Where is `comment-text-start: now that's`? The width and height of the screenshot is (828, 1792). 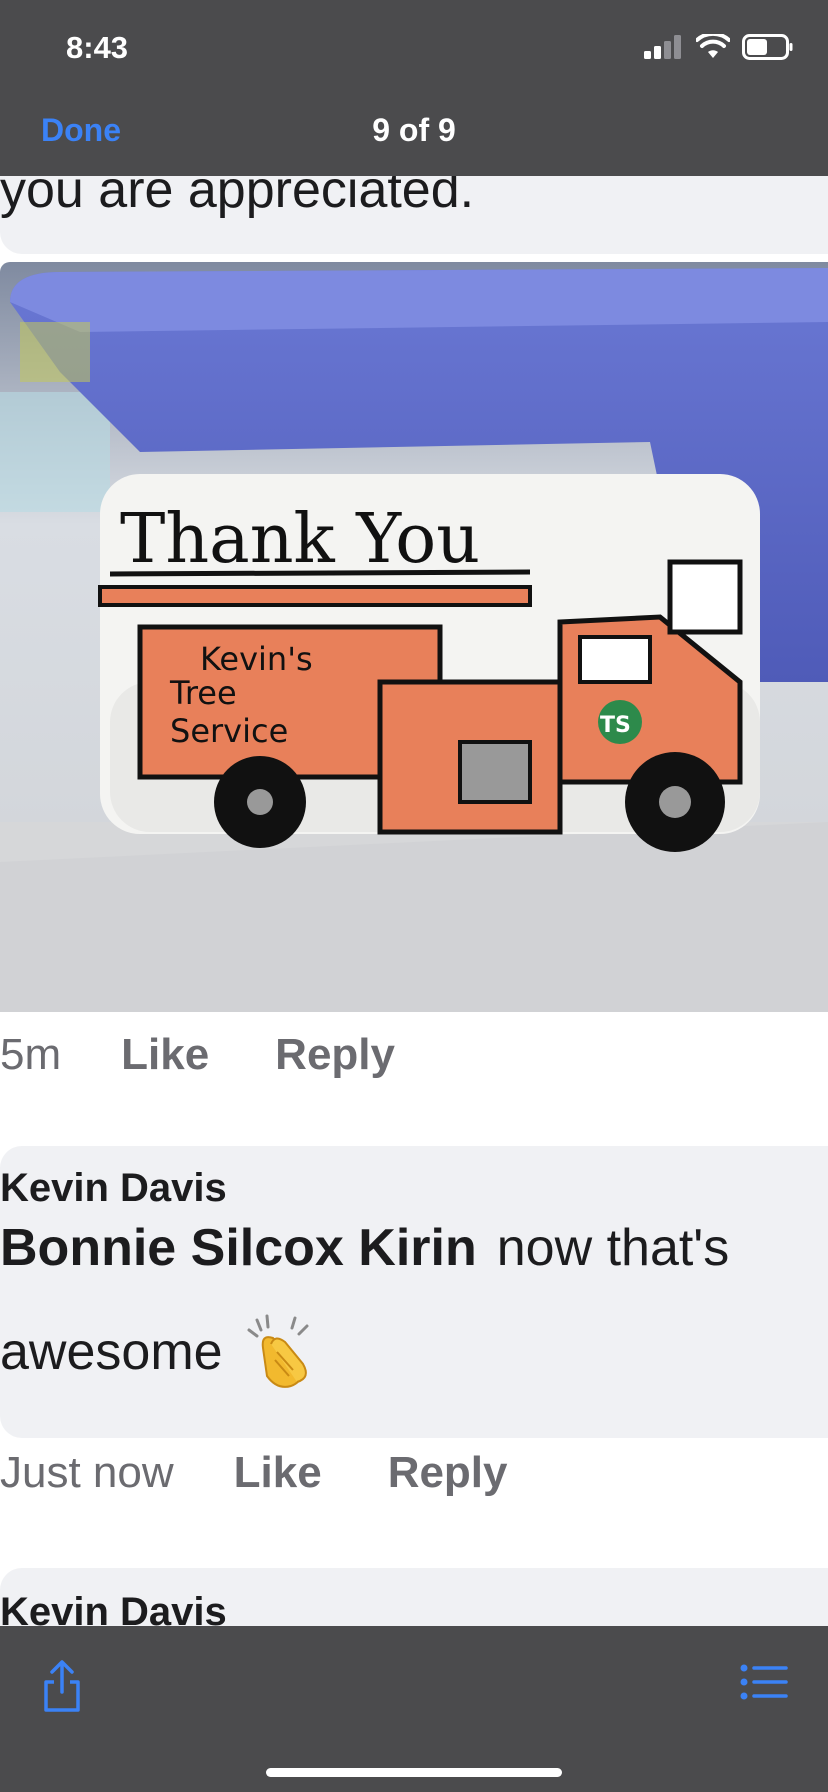 comment-text-start: now that's is located at coordinates (613, 1248).